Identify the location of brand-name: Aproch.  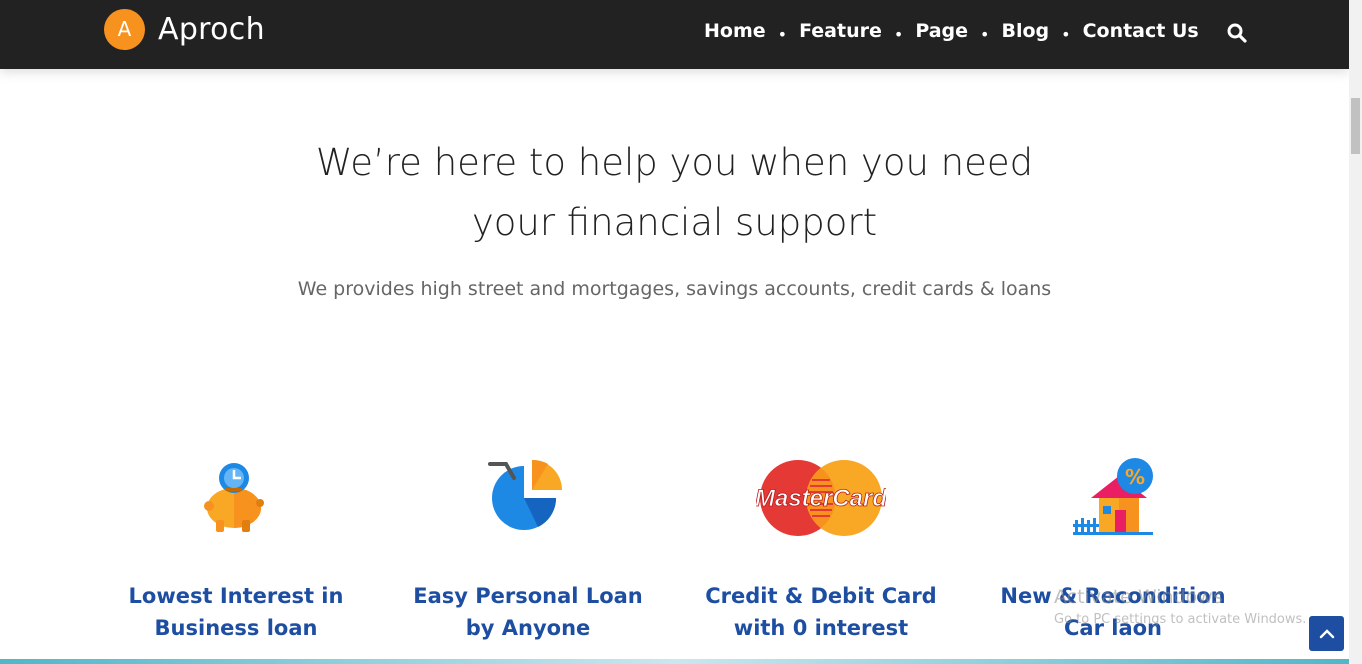
(211, 29).